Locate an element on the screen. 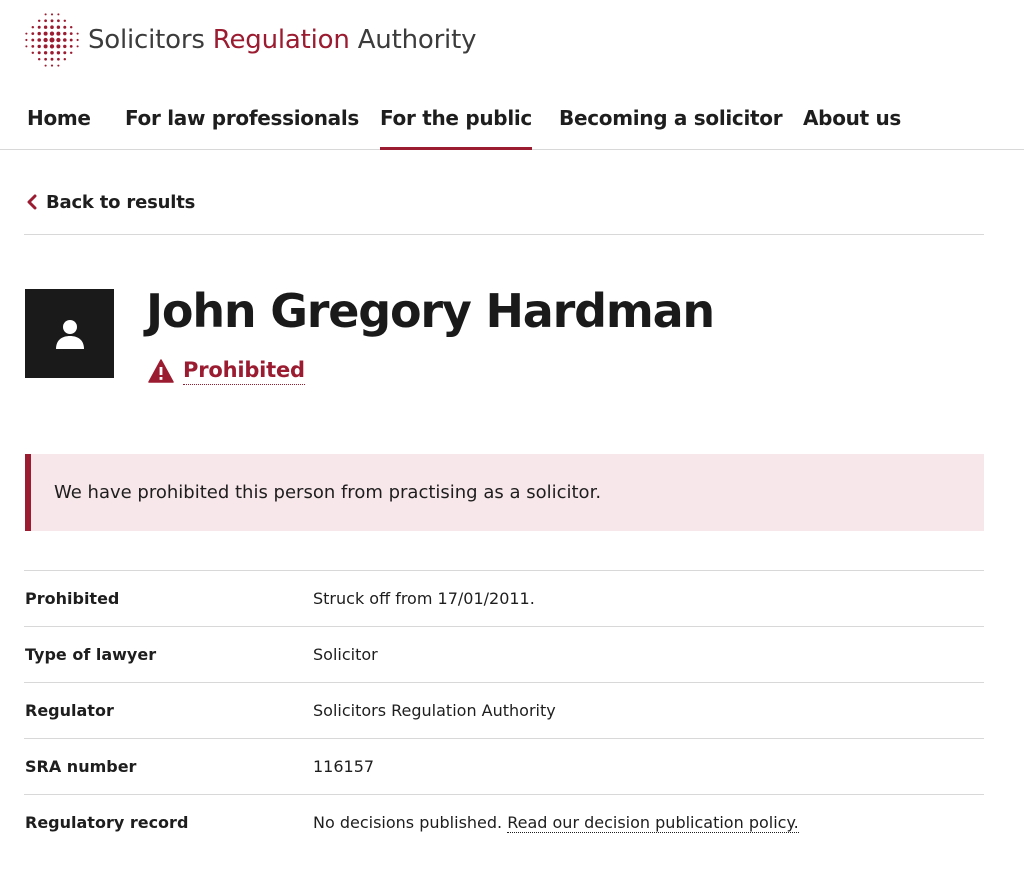 Image resolution: width=1024 pixels, height=883 pixels. row-value: Struck off from 17/01/2011. is located at coordinates (424, 598).